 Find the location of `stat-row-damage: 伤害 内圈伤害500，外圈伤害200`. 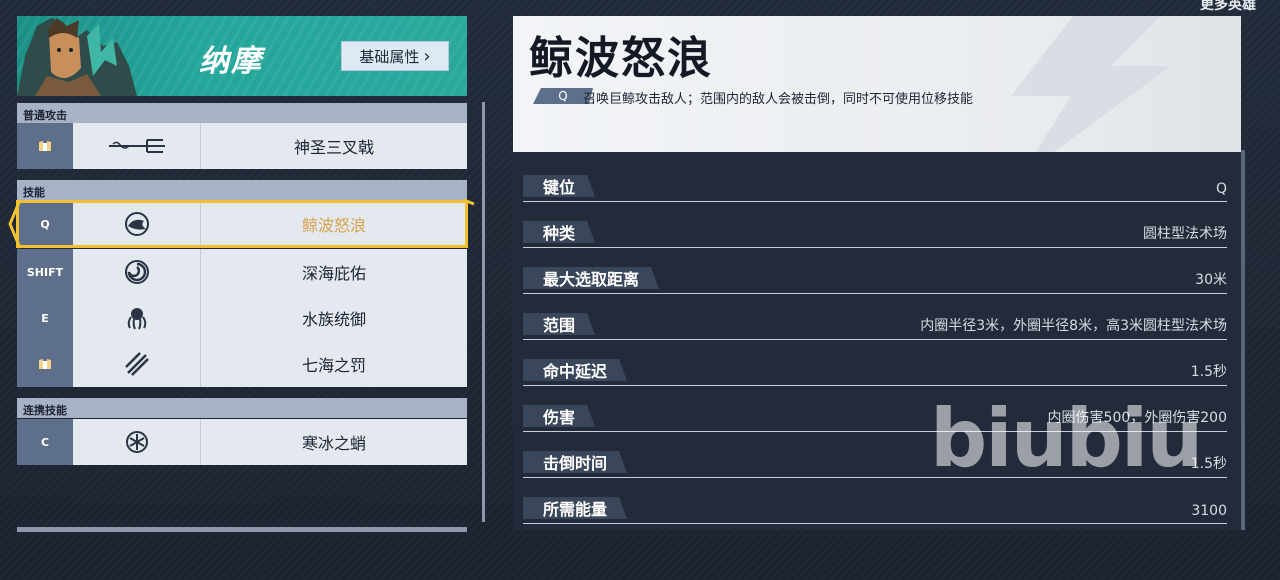

stat-row-damage: 伤害 内圈伤害500，外圈伤害200 is located at coordinates (875, 415).